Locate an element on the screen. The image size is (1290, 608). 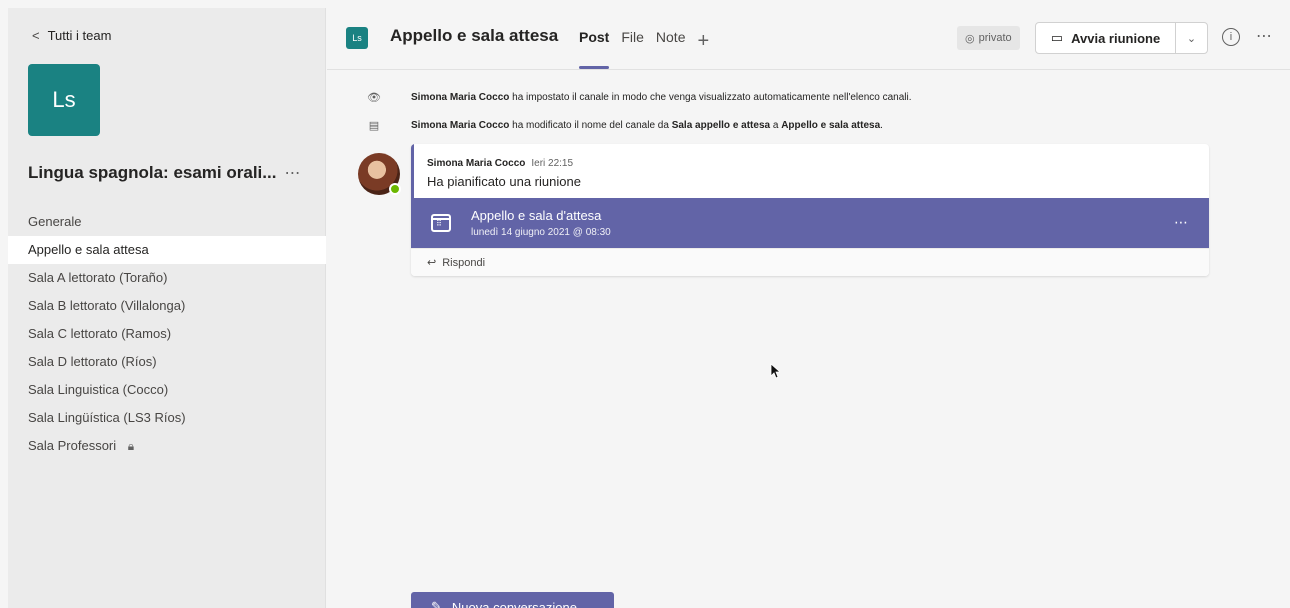
channel-label: Sala D lettorato (Ríos) is located at coordinates (92, 361).